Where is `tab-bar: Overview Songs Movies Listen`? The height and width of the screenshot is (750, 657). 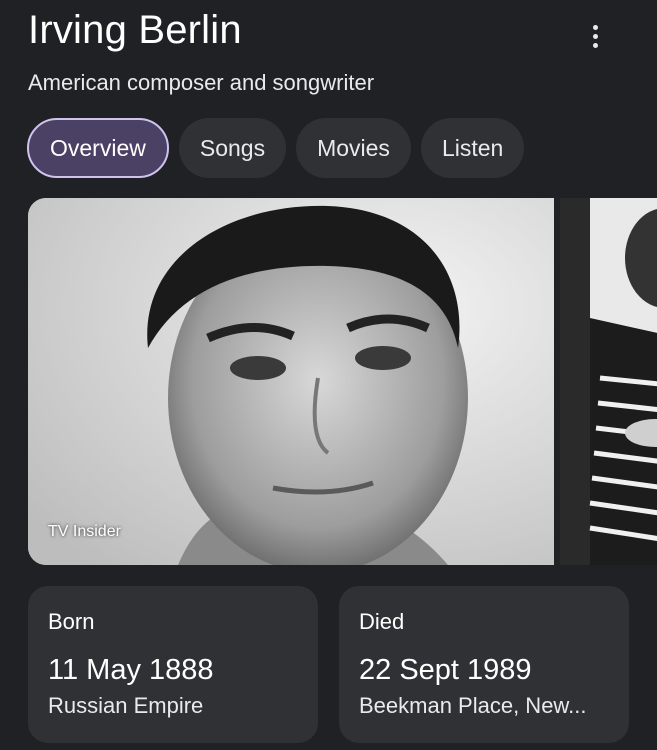 tab-bar: Overview Songs Movies Listen is located at coordinates (276, 148).